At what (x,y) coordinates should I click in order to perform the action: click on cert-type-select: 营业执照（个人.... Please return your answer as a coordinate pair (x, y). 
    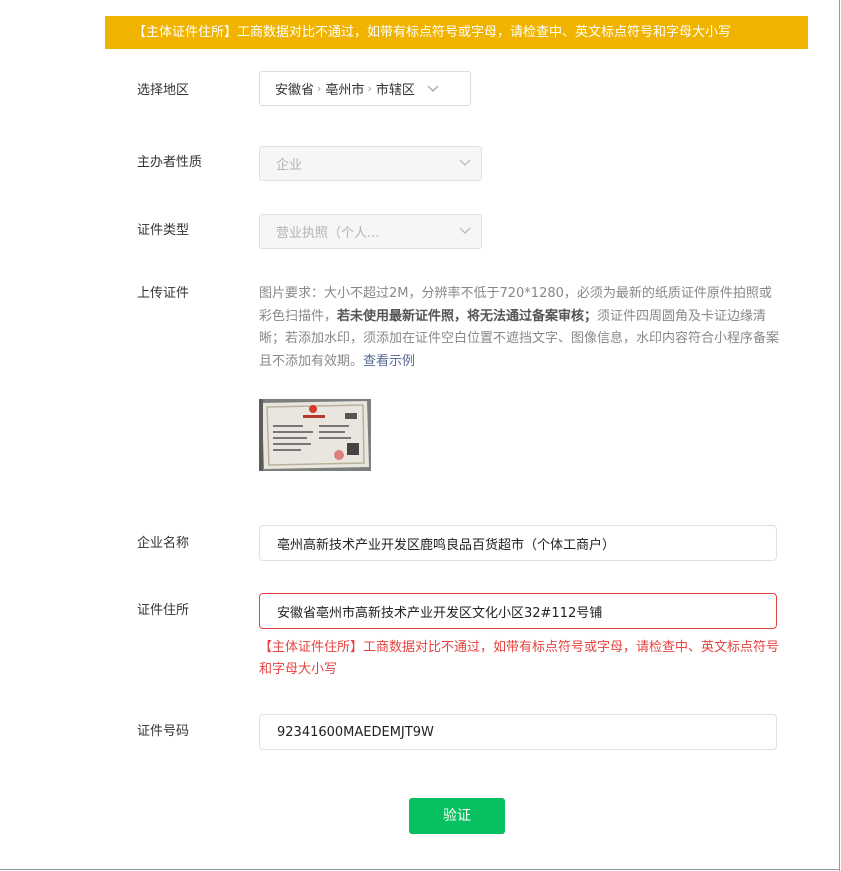
    Looking at the image, I should click on (370, 231).